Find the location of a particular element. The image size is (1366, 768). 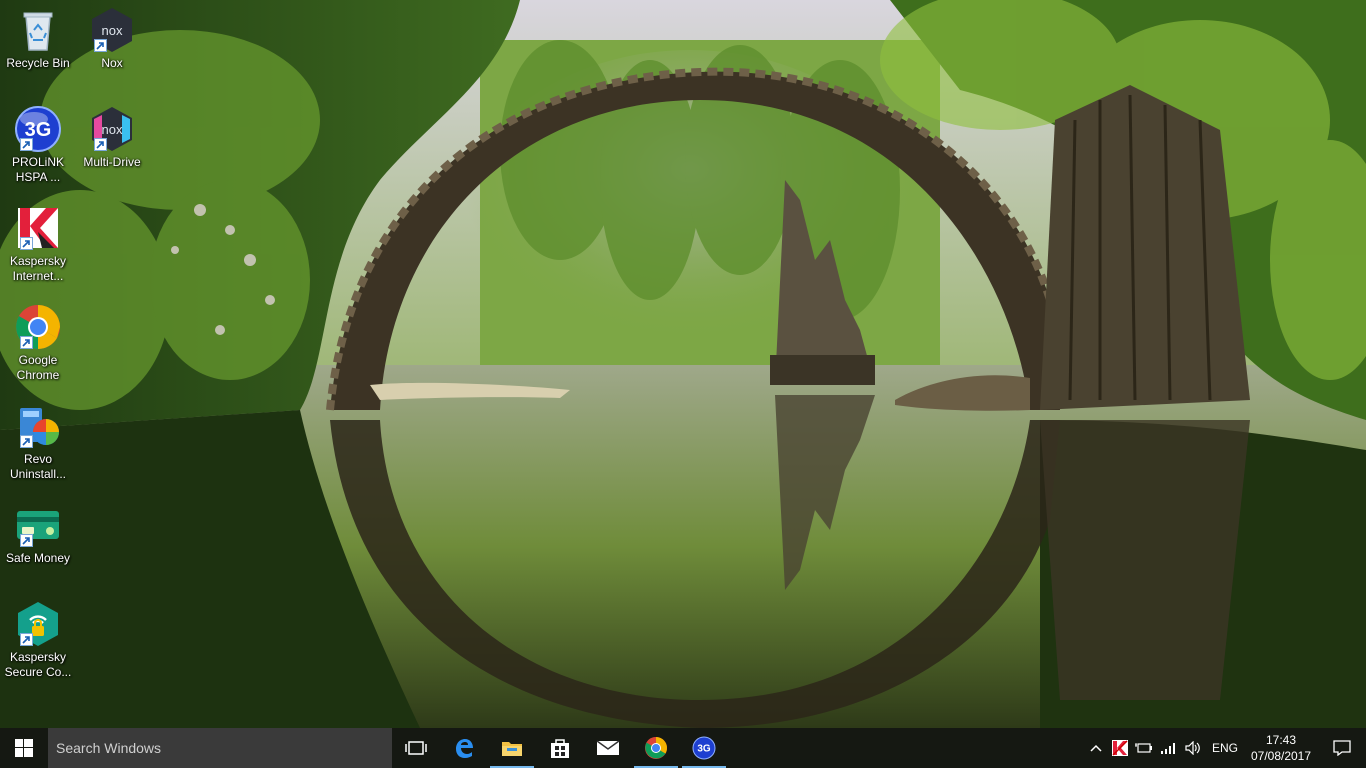

windows-logo-icon is located at coordinates (24, 748).